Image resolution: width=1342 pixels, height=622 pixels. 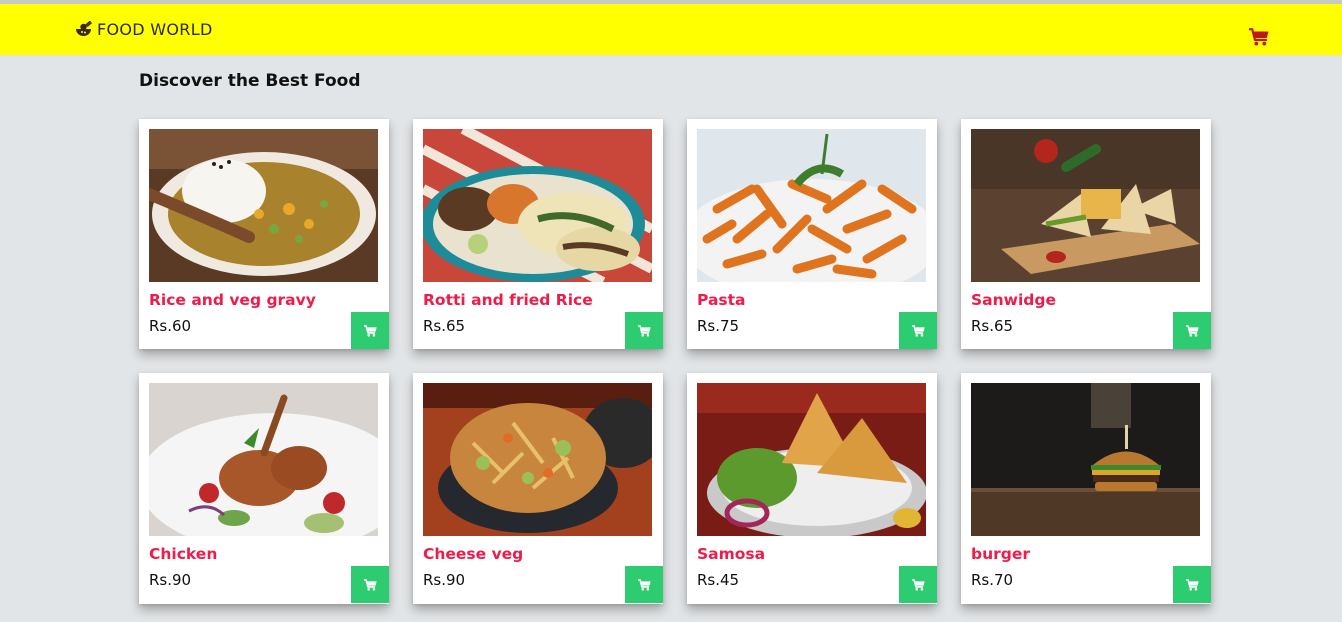 I want to click on food-card: Cheese veg Rs.90, so click(x=538, y=488).